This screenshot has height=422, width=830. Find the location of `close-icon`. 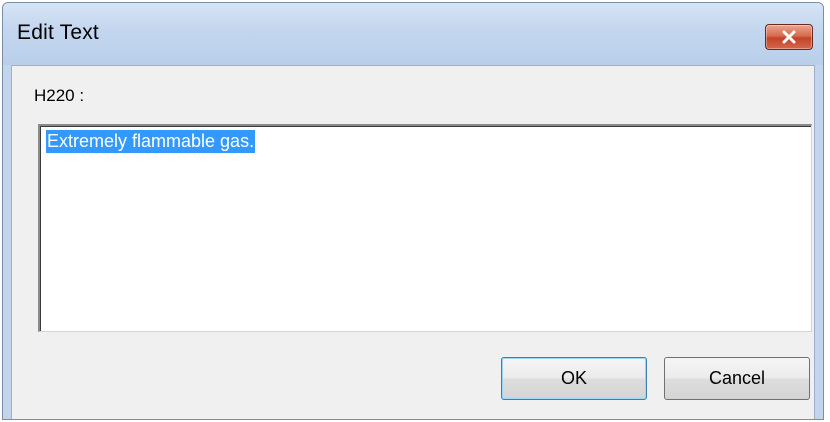

close-icon is located at coordinates (789, 37).